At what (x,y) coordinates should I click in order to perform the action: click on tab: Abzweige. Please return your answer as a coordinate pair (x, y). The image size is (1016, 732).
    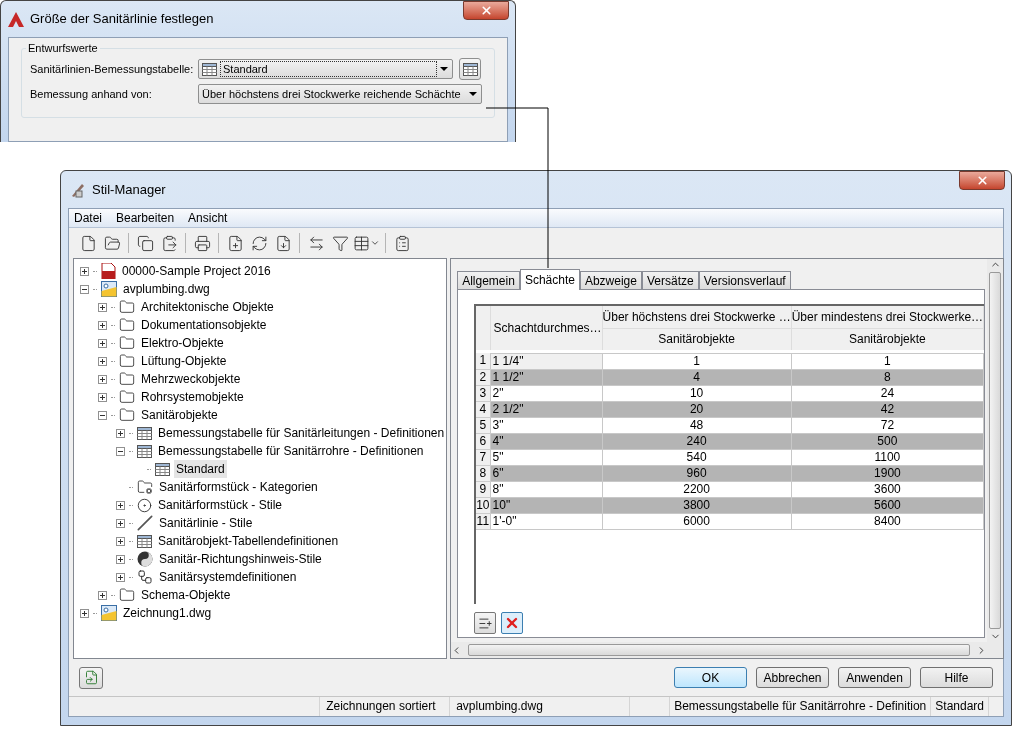
    Looking at the image, I should click on (610, 280).